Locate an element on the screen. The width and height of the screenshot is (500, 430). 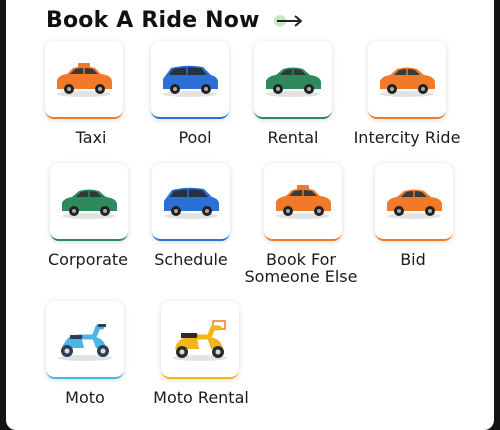
ride-card-moto-rental is located at coordinates (200, 340).